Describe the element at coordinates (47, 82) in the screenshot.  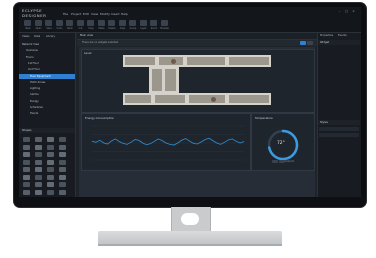
I see `tree-item: HVAC Zones` at that location.